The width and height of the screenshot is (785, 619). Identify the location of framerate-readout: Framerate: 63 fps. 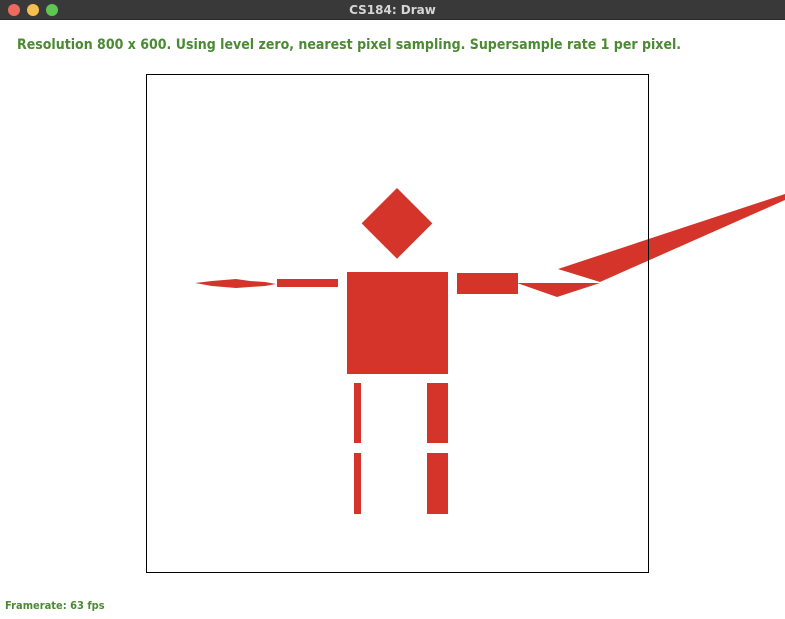
(55, 605).